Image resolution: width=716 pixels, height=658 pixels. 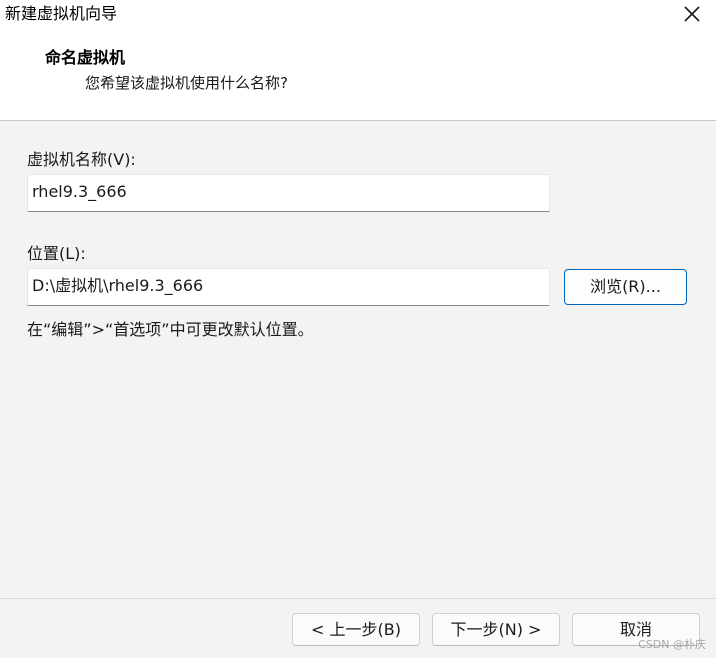 I want to click on location-hint: 在“编辑”>“首选项”中可更改默认位置。, so click(x=170, y=329).